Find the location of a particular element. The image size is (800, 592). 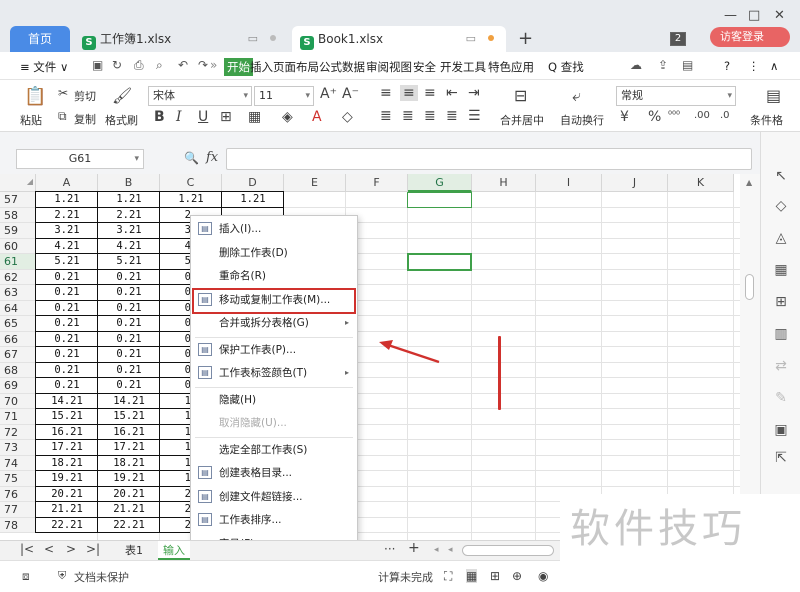

context-menu-item-9: 选定全部工作表(S) is located at coordinates (274, 450).